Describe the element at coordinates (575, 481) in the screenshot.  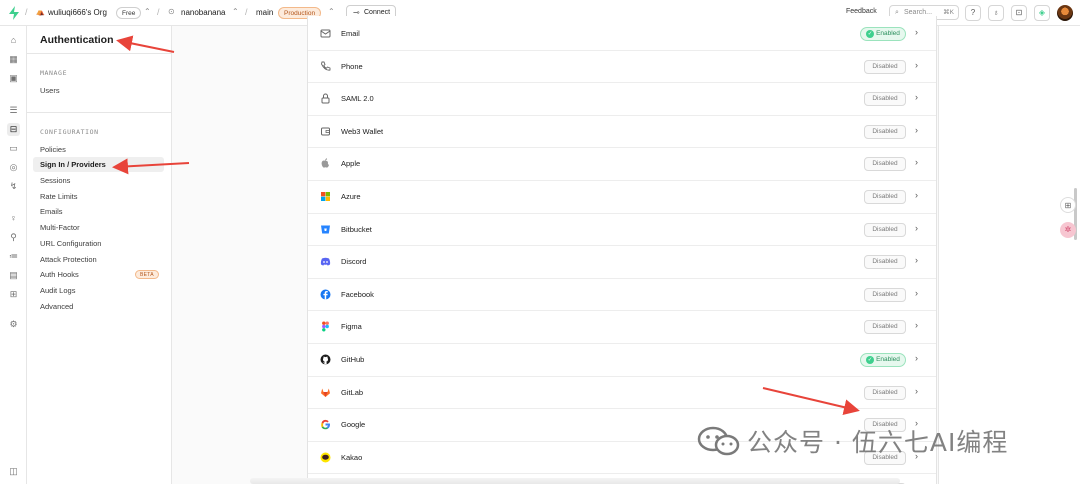
I see `bottom-edge` at that location.